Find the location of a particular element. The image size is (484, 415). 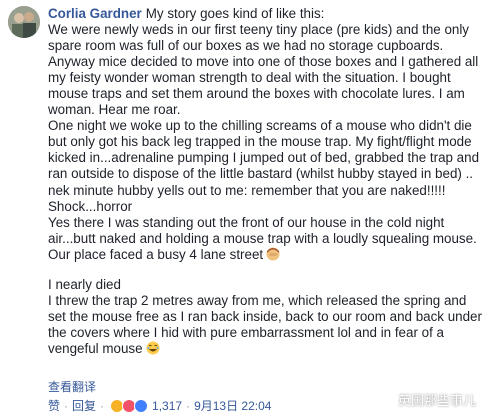

comment-actions: 赞 · 回复 · 1,317 · 9月13日 22:04 is located at coordinates (159, 405).